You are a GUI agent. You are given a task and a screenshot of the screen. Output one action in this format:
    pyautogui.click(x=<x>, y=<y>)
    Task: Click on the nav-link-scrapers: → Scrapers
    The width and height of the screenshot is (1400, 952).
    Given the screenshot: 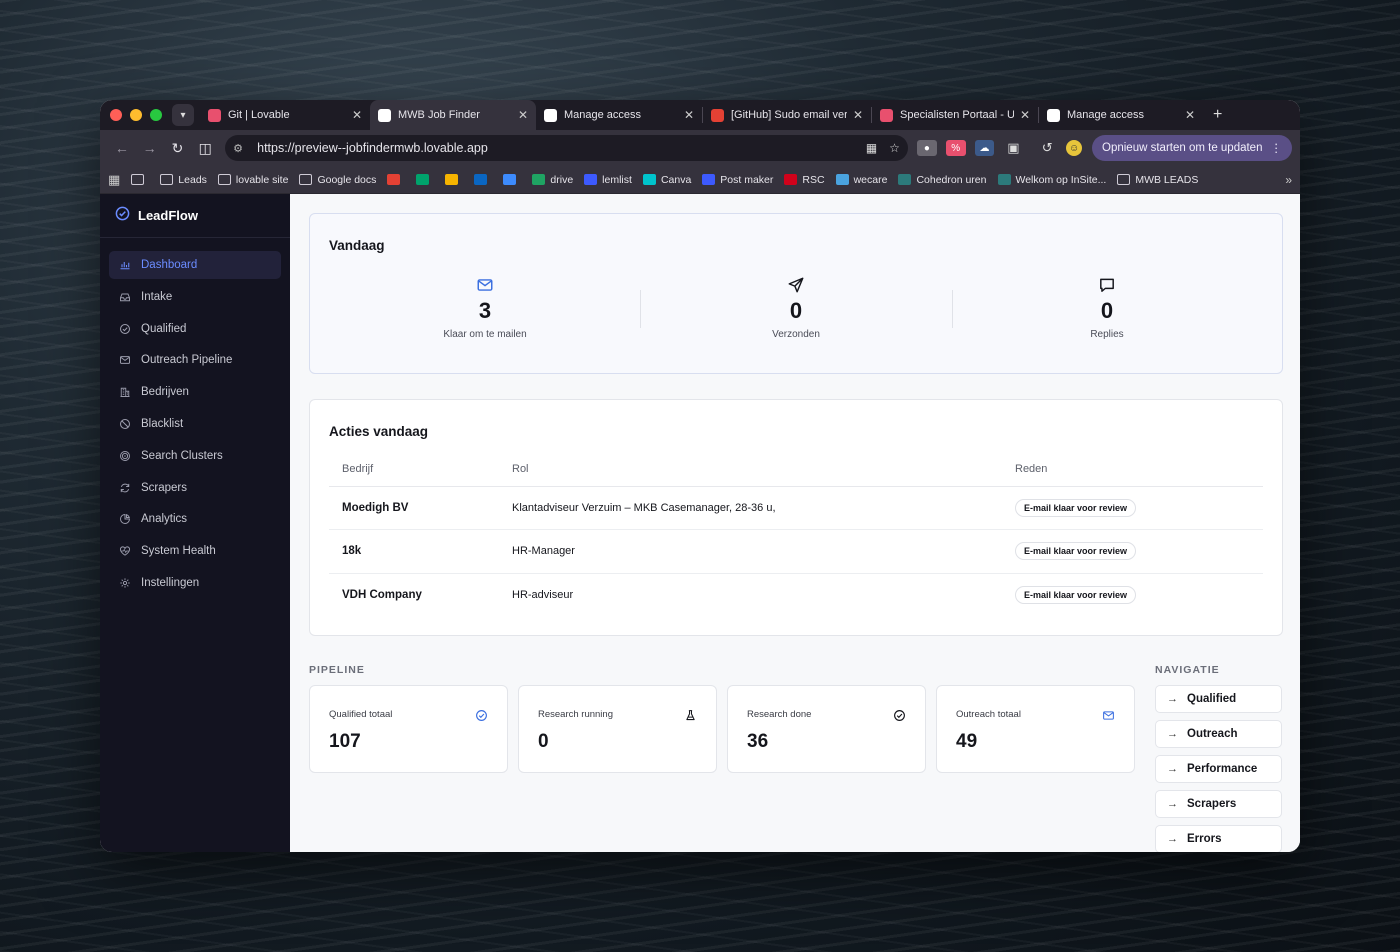 What is the action you would take?
    pyautogui.click(x=1218, y=804)
    